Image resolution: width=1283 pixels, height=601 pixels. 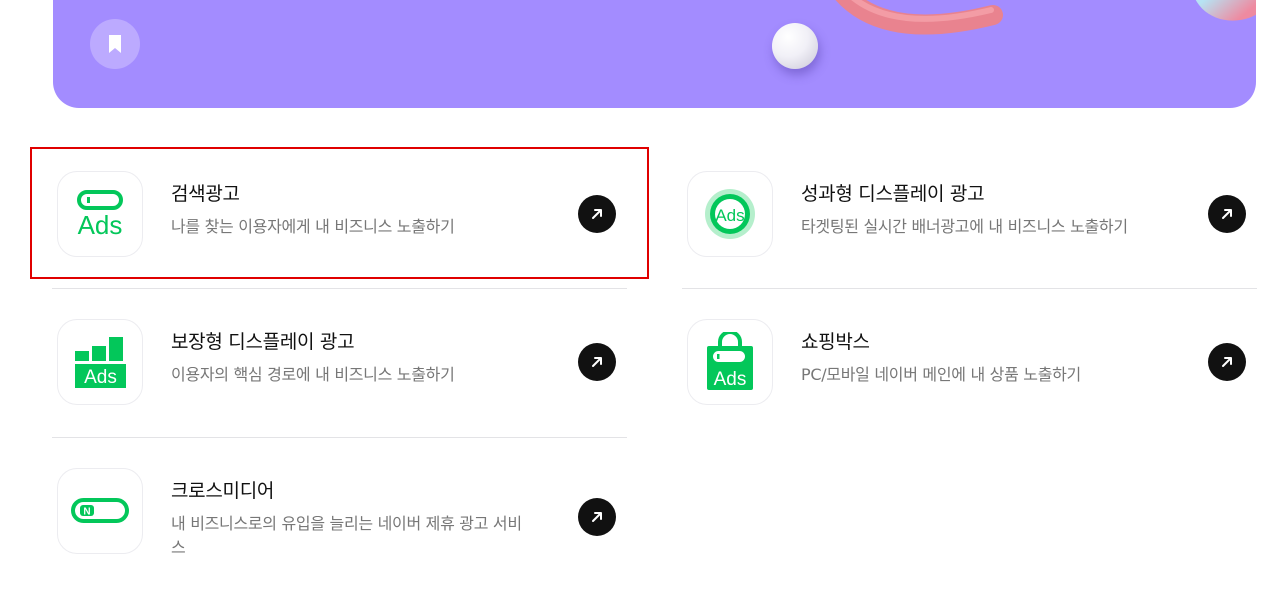 I want to click on card-description: 타겟팅된 실시간 배너광고에 내 비즈니스 노출하기, so click(x=964, y=226).